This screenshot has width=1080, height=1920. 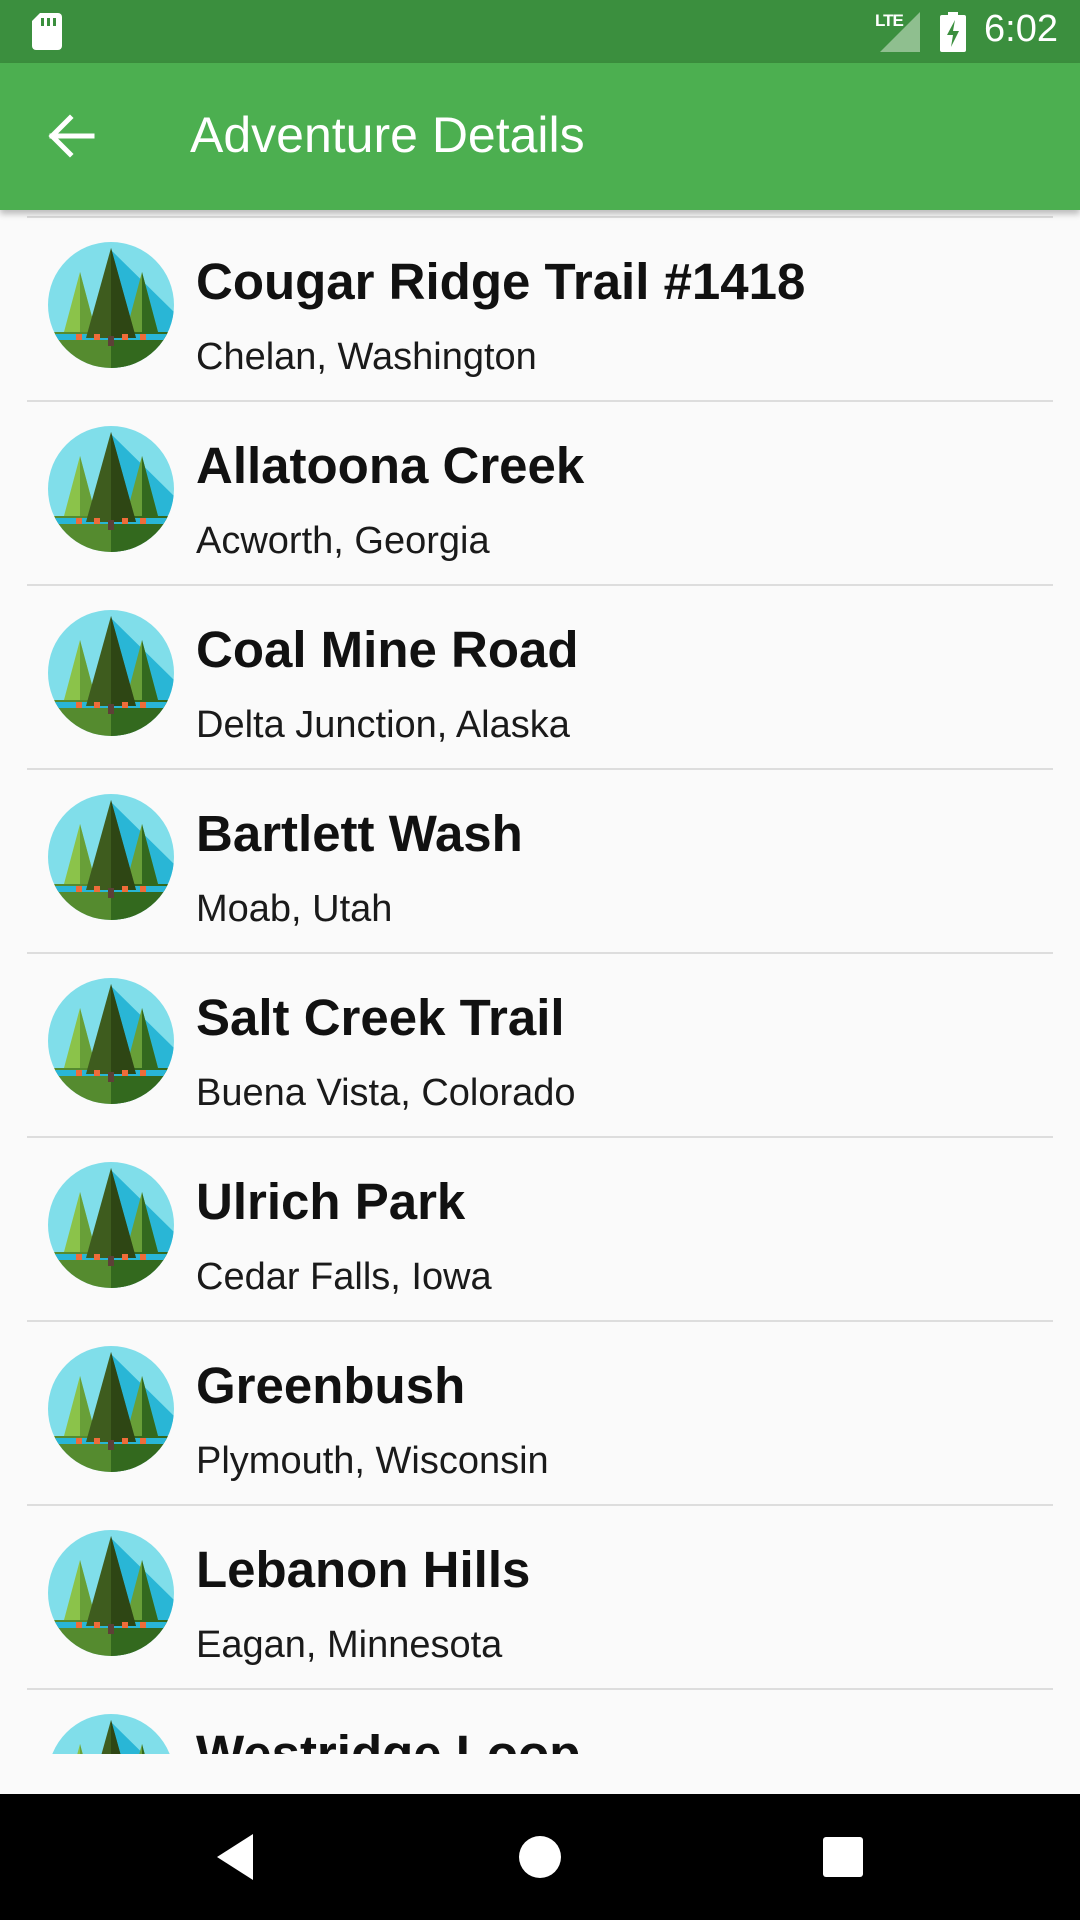 What do you see at coordinates (540, 862) in the screenshot?
I see `list-item: Bartlett Wash Moab, Utah` at bounding box center [540, 862].